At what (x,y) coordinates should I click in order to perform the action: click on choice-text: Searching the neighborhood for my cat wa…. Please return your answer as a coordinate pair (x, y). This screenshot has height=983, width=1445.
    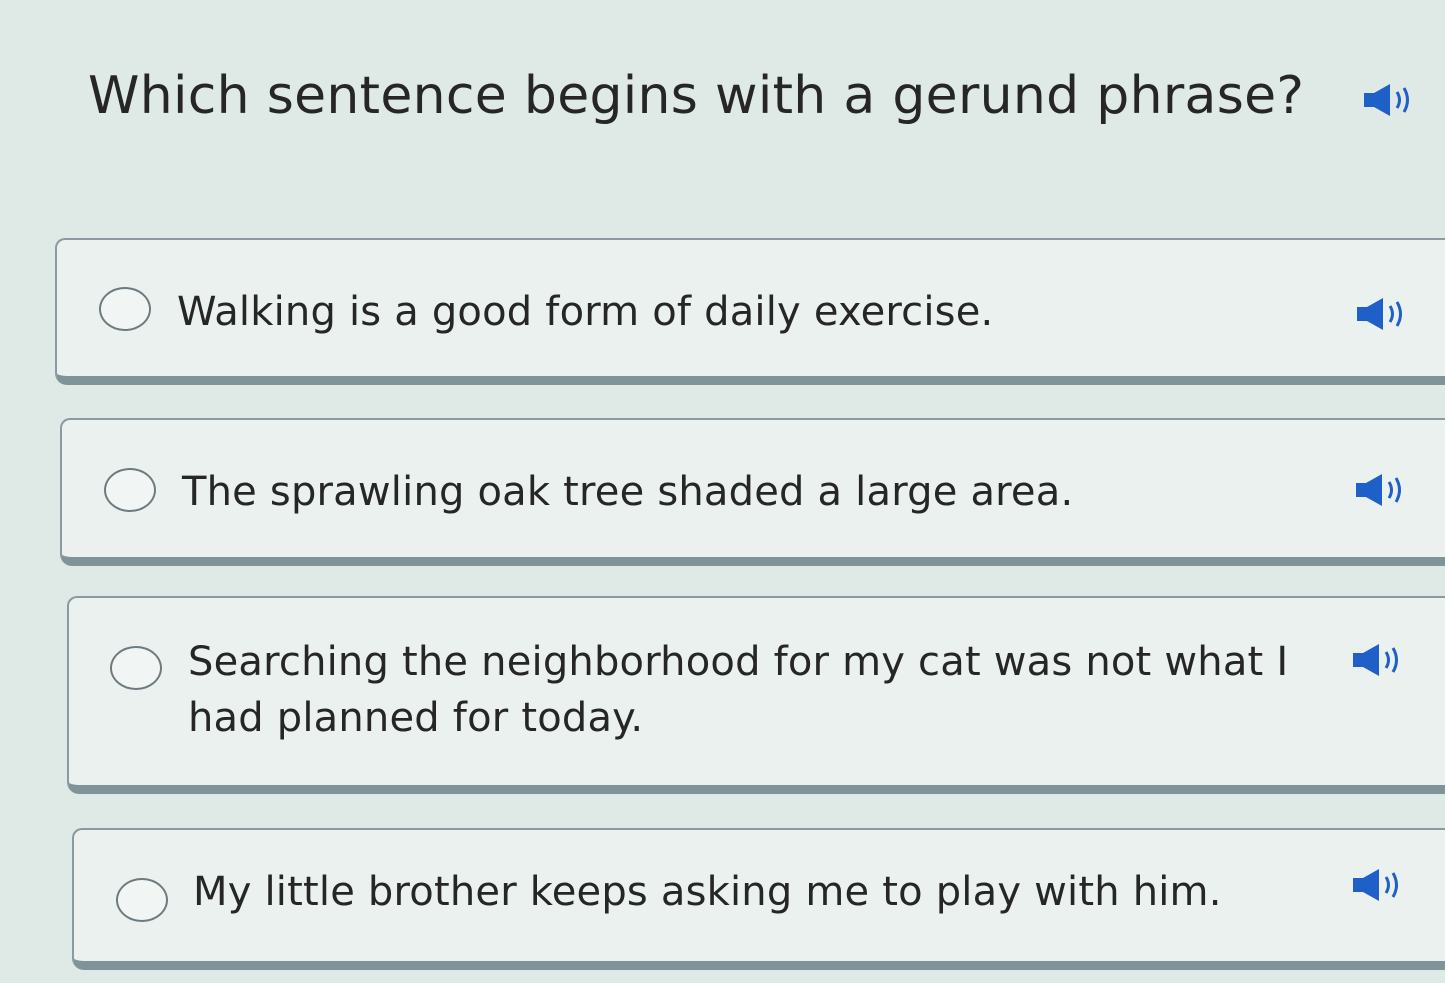
    Looking at the image, I should click on (738, 690).